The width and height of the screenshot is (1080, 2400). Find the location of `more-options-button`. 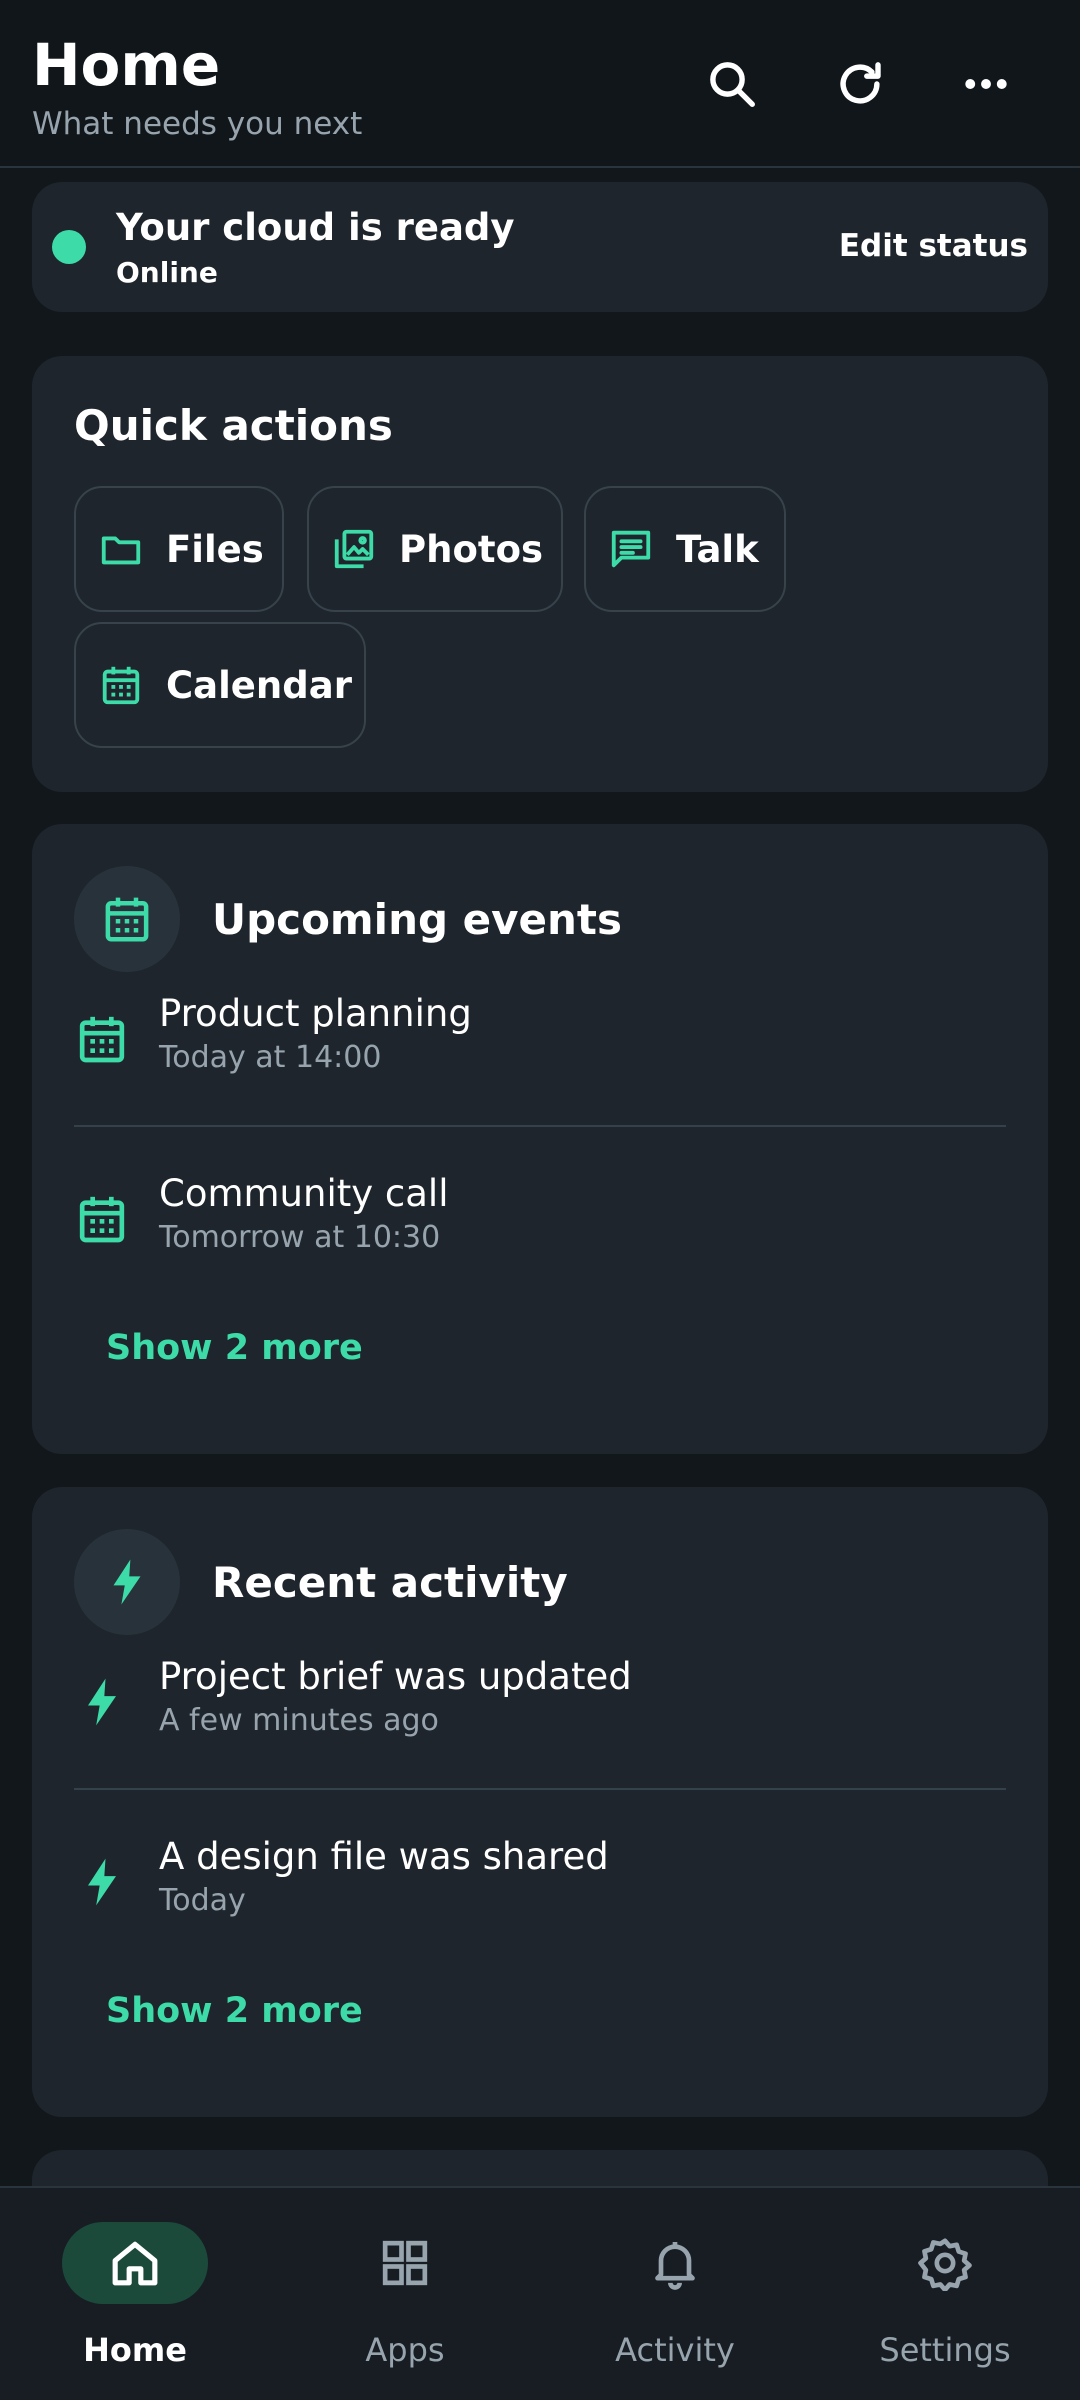

more-options-button is located at coordinates (986, 84).